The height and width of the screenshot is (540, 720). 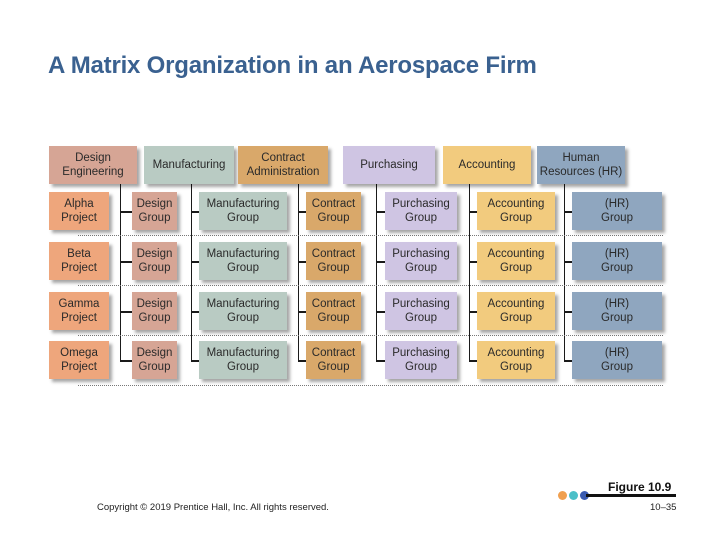 I want to click on function-box: Contract Administration, so click(x=283, y=165).